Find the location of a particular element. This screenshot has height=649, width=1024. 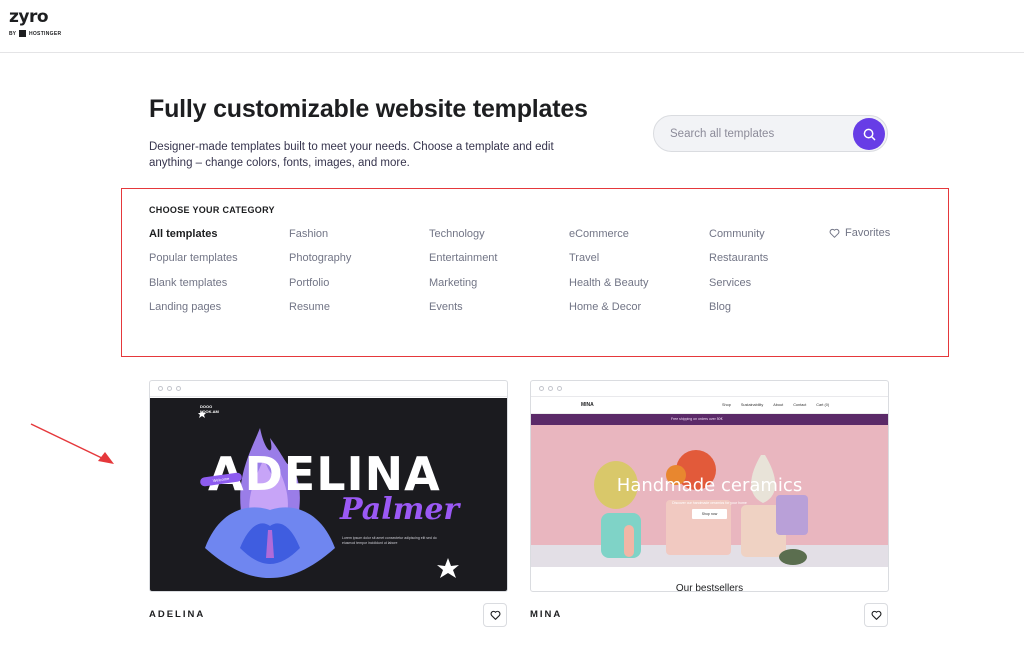

logo-wordmark: zyro is located at coordinates (29, 17).